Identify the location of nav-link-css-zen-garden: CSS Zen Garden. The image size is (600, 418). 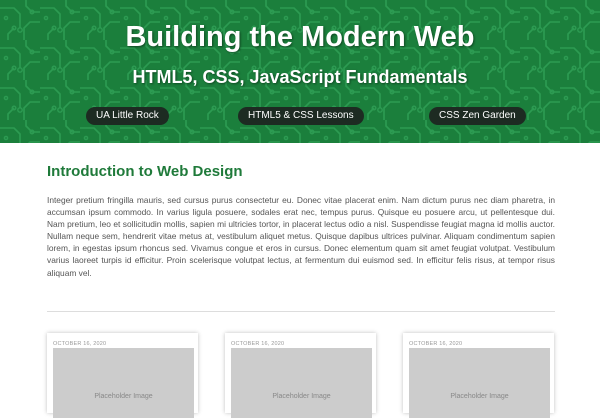
(477, 116).